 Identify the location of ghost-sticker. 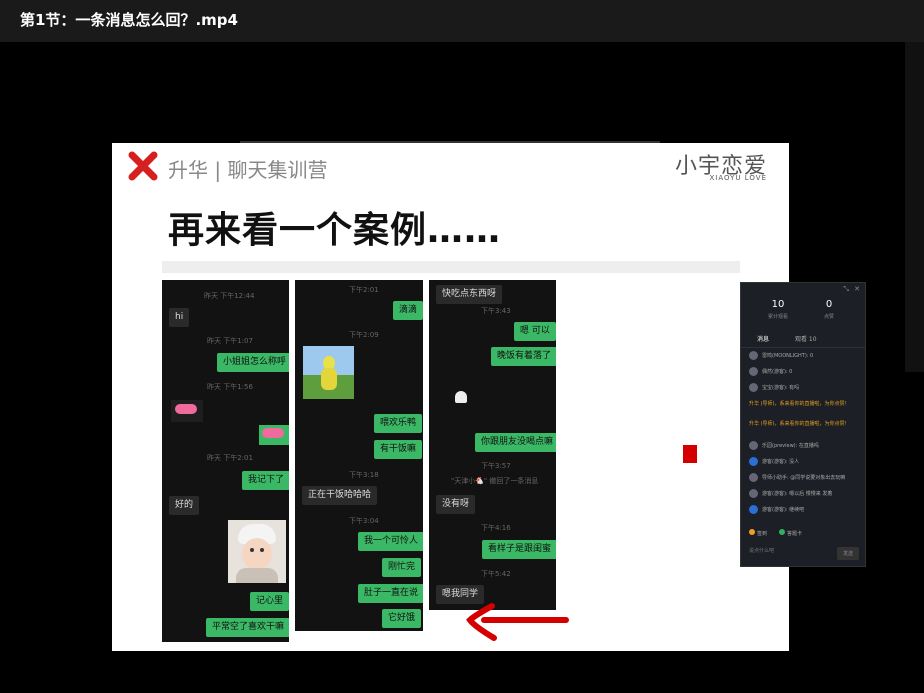
(461, 397).